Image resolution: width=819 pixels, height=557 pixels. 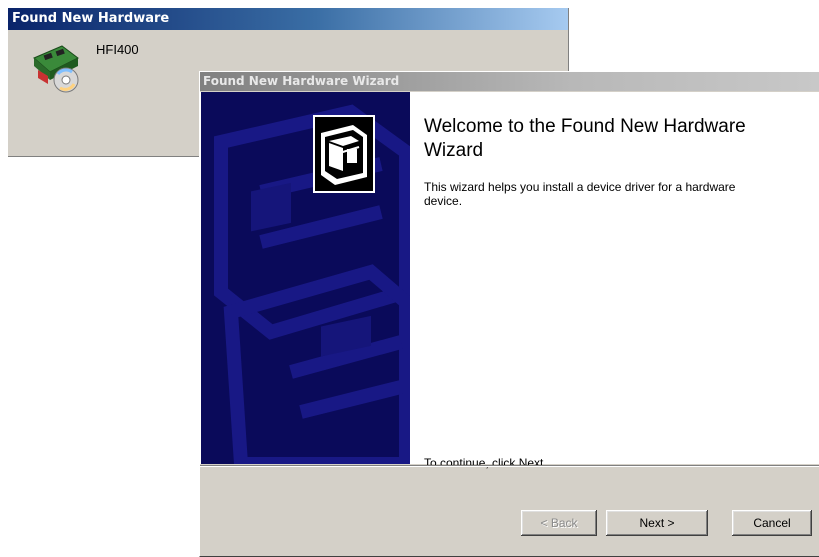 I want to click on hardware-box-icon, so click(x=344, y=154).